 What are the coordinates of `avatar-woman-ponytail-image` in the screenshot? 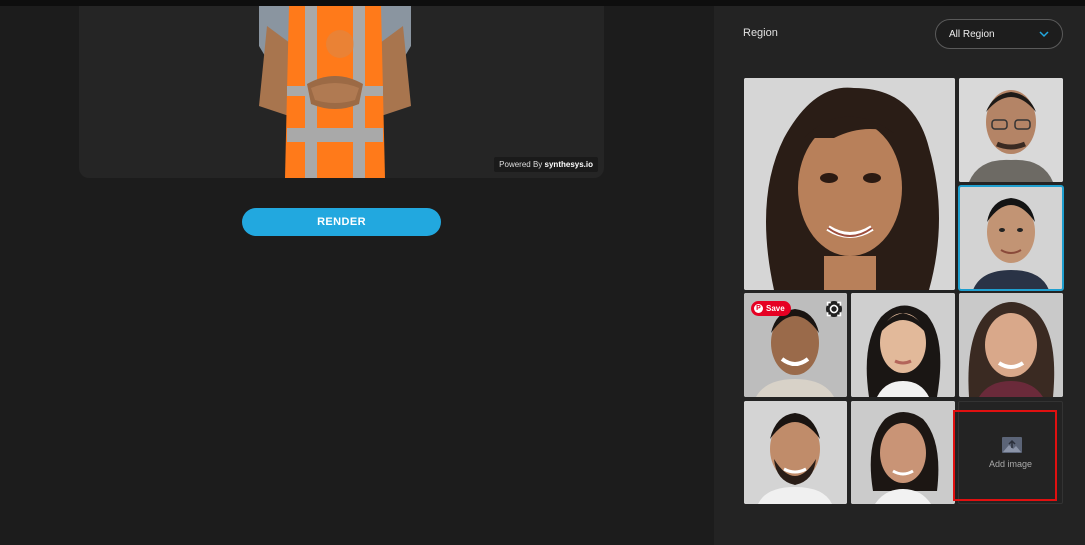 It's located at (903, 452).